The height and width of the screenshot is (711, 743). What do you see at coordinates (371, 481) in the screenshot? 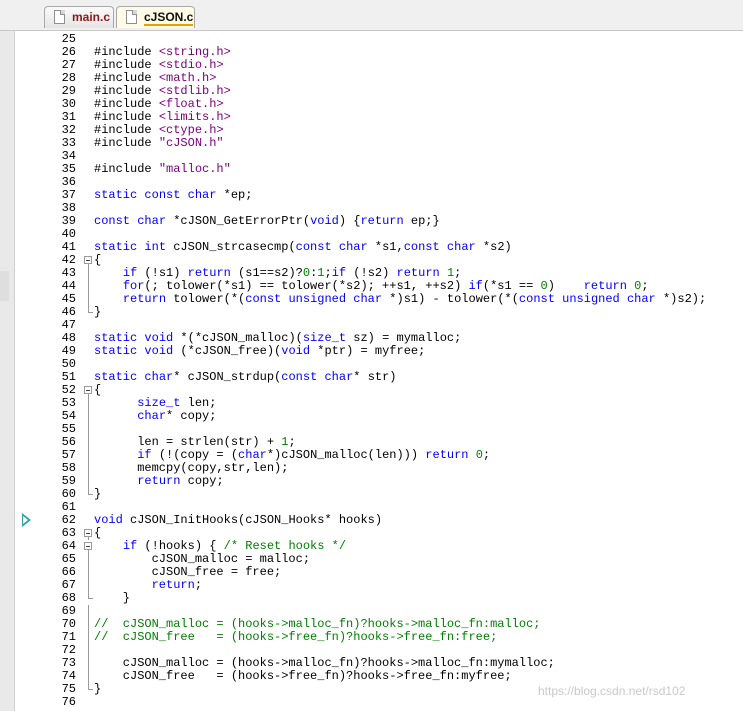
I see `code-line: 59 return copy;` at bounding box center [371, 481].